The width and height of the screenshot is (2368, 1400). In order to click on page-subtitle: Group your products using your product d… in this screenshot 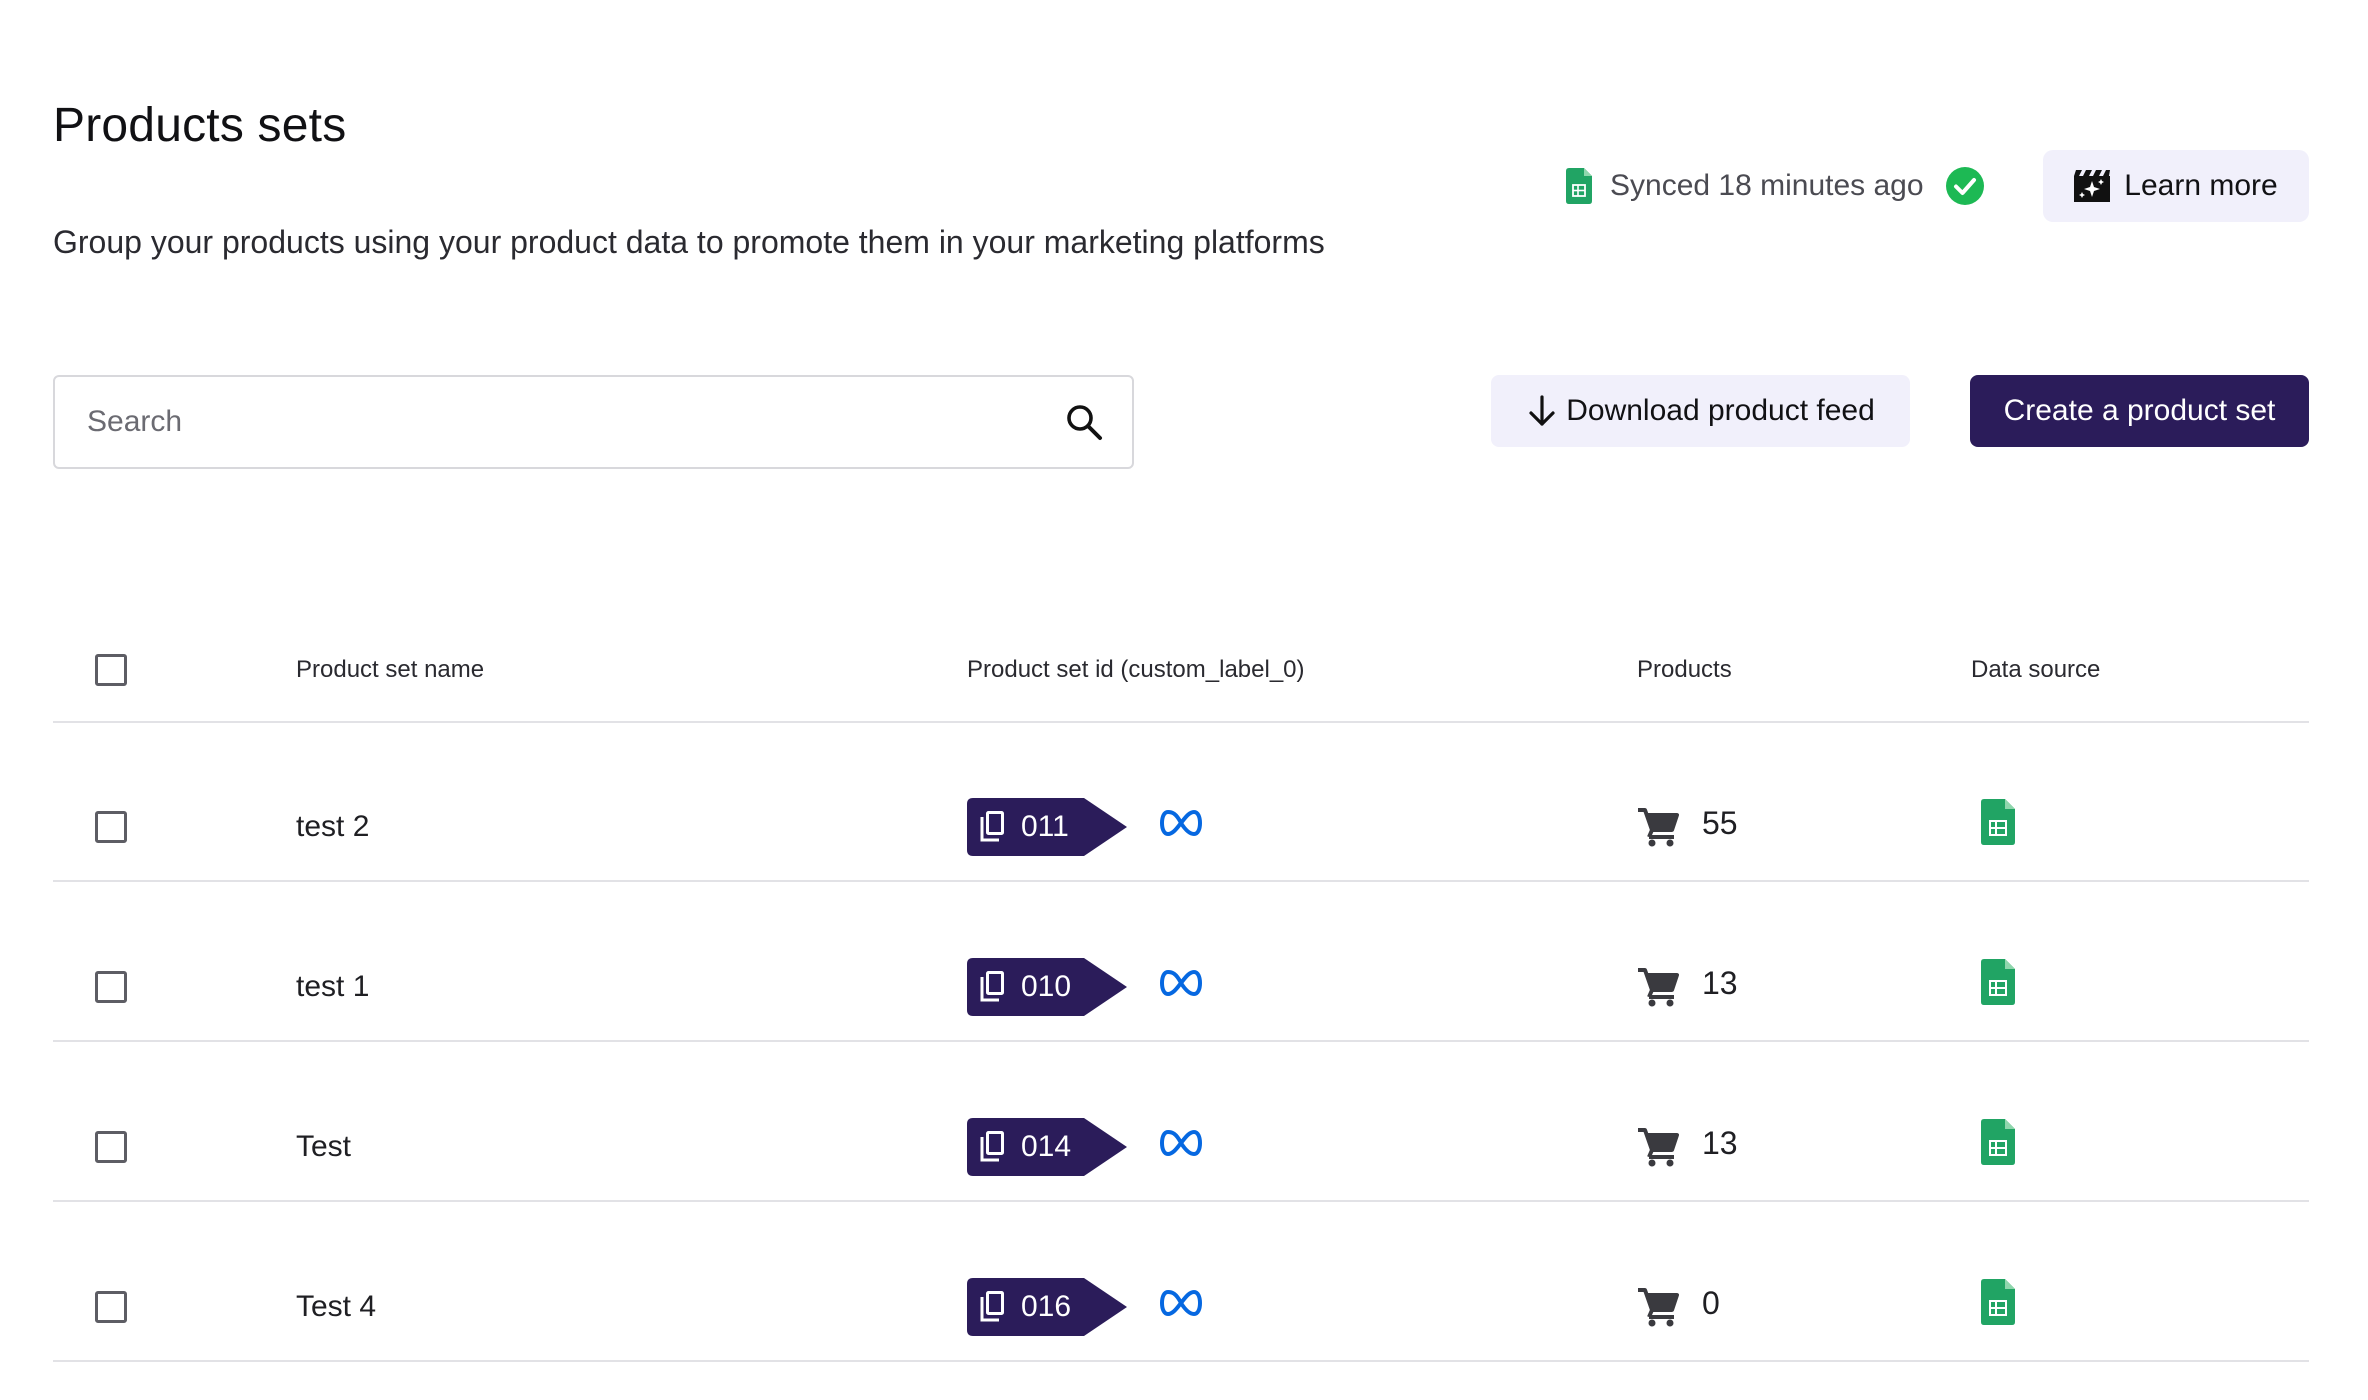, I will do `click(689, 242)`.